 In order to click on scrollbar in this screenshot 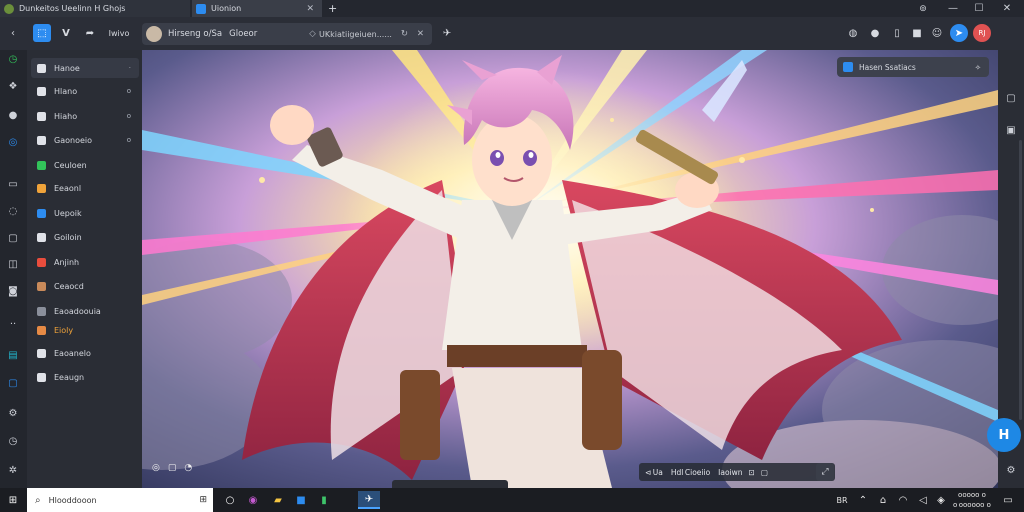, I will do `click(1020, 280)`.